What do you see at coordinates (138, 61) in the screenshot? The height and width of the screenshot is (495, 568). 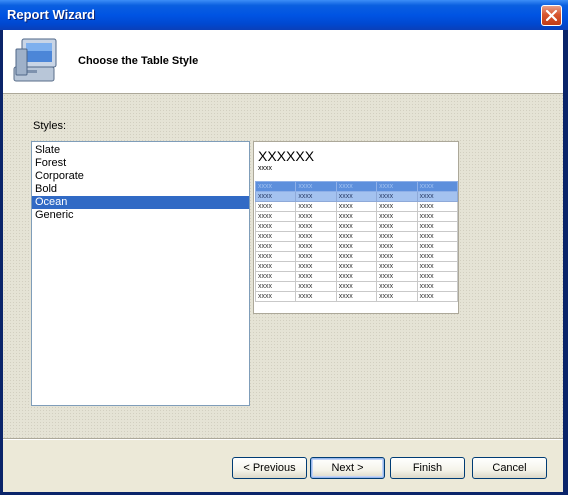 I see `step-title: Choose the Table Style` at bounding box center [138, 61].